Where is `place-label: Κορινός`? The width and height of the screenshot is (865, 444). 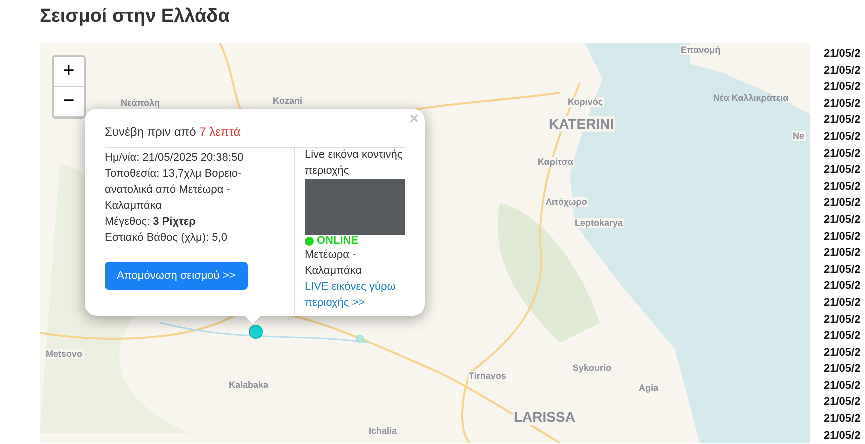
place-label: Κορινός is located at coordinates (585, 102).